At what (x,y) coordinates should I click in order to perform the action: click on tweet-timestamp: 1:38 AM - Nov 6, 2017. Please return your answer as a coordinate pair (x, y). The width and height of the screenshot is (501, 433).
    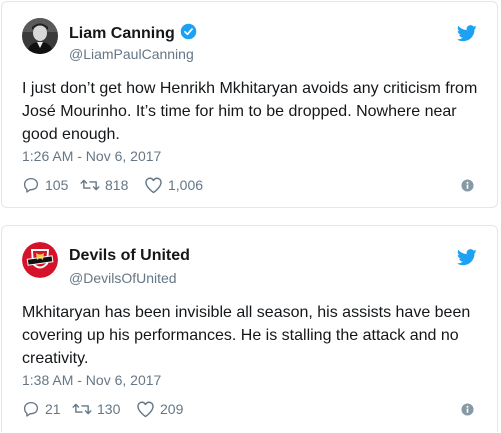
    Looking at the image, I should click on (91, 380).